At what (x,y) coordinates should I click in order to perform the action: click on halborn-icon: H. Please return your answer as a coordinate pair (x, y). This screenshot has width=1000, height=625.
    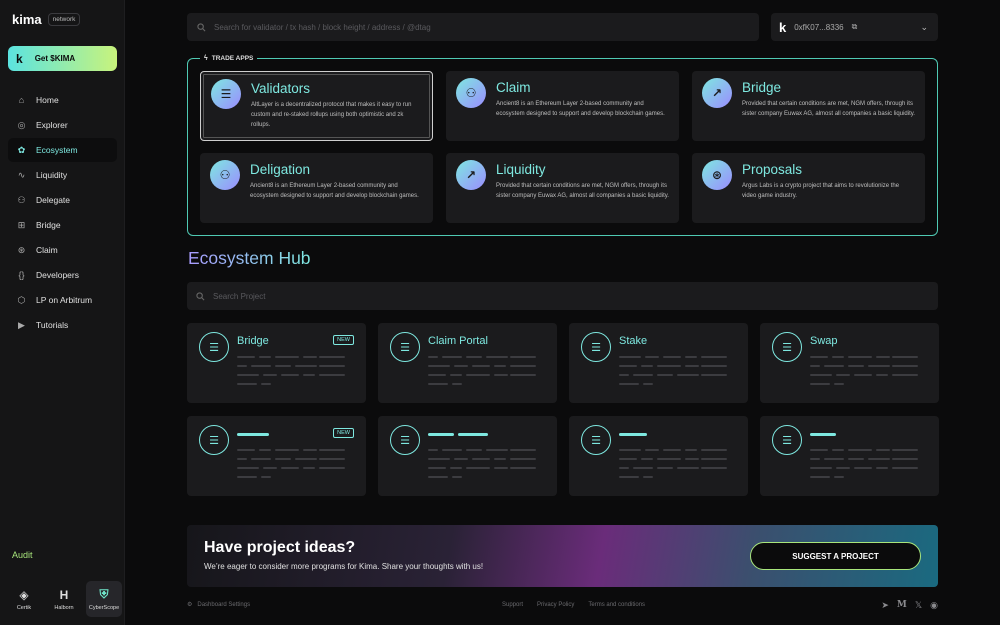
    Looking at the image, I should click on (64, 594).